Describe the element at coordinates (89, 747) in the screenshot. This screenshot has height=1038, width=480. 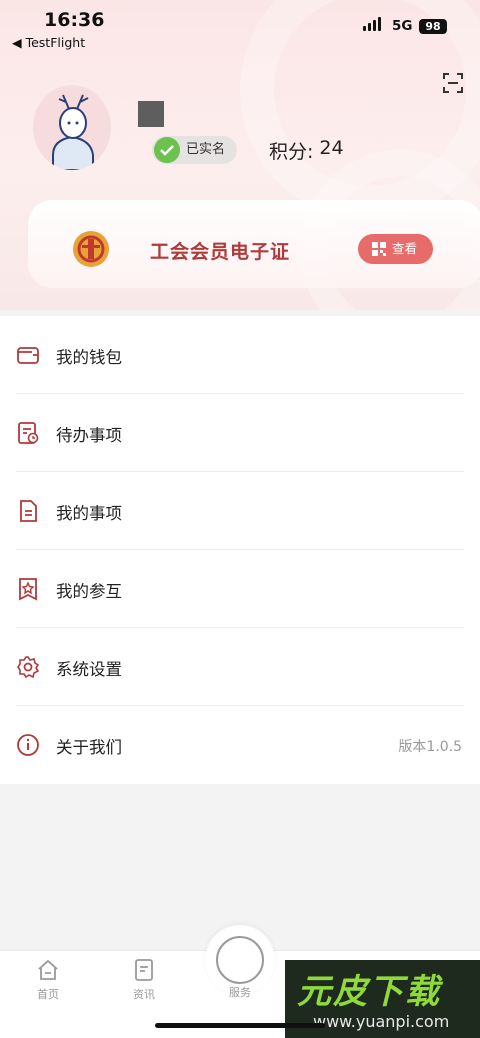
I see `menu-item-label: 关于我们` at that location.